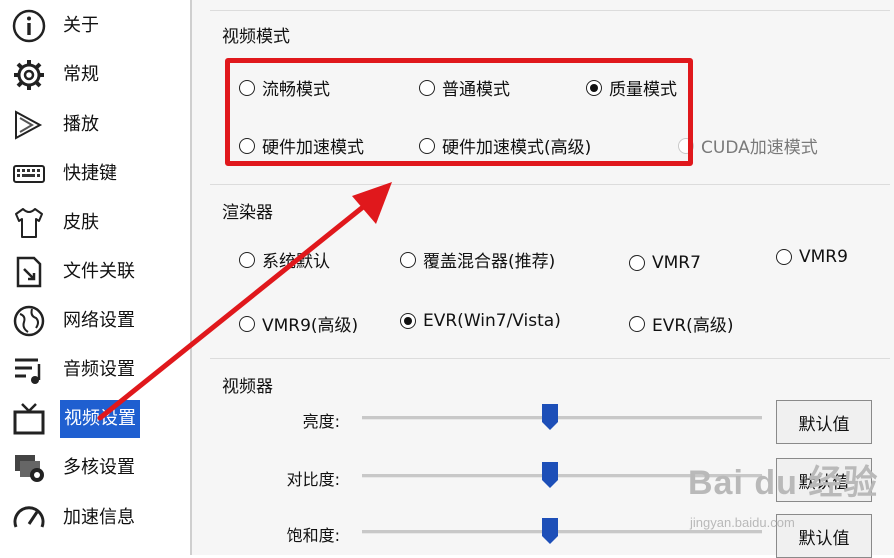 The width and height of the screenshot is (894, 558). I want to click on sidebar-item-skin: 皮肤, so click(55, 223).